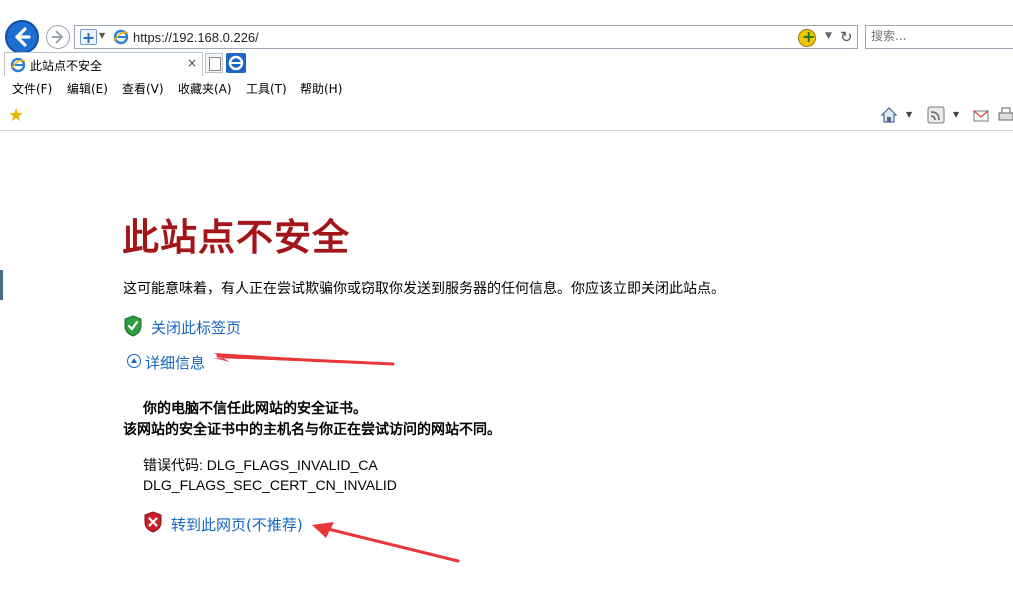 The width and height of the screenshot is (1013, 595). Describe the element at coordinates (18, 65) in the screenshot. I see `ie-tab-icon` at that location.